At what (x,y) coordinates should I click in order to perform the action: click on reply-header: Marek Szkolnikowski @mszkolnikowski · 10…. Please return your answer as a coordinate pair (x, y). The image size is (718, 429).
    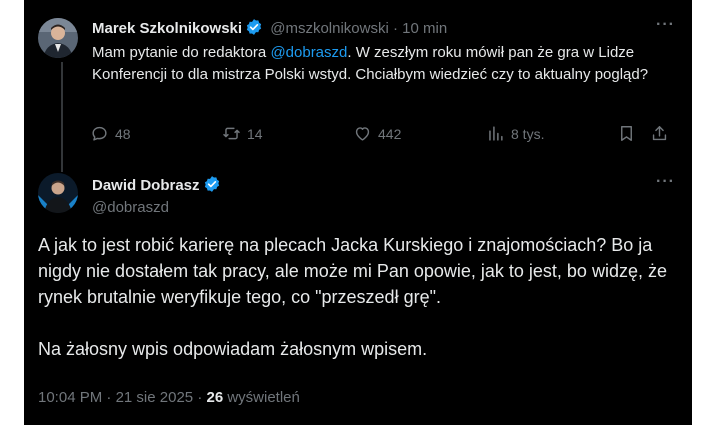
    Looking at the image, I should click on (269, 29).